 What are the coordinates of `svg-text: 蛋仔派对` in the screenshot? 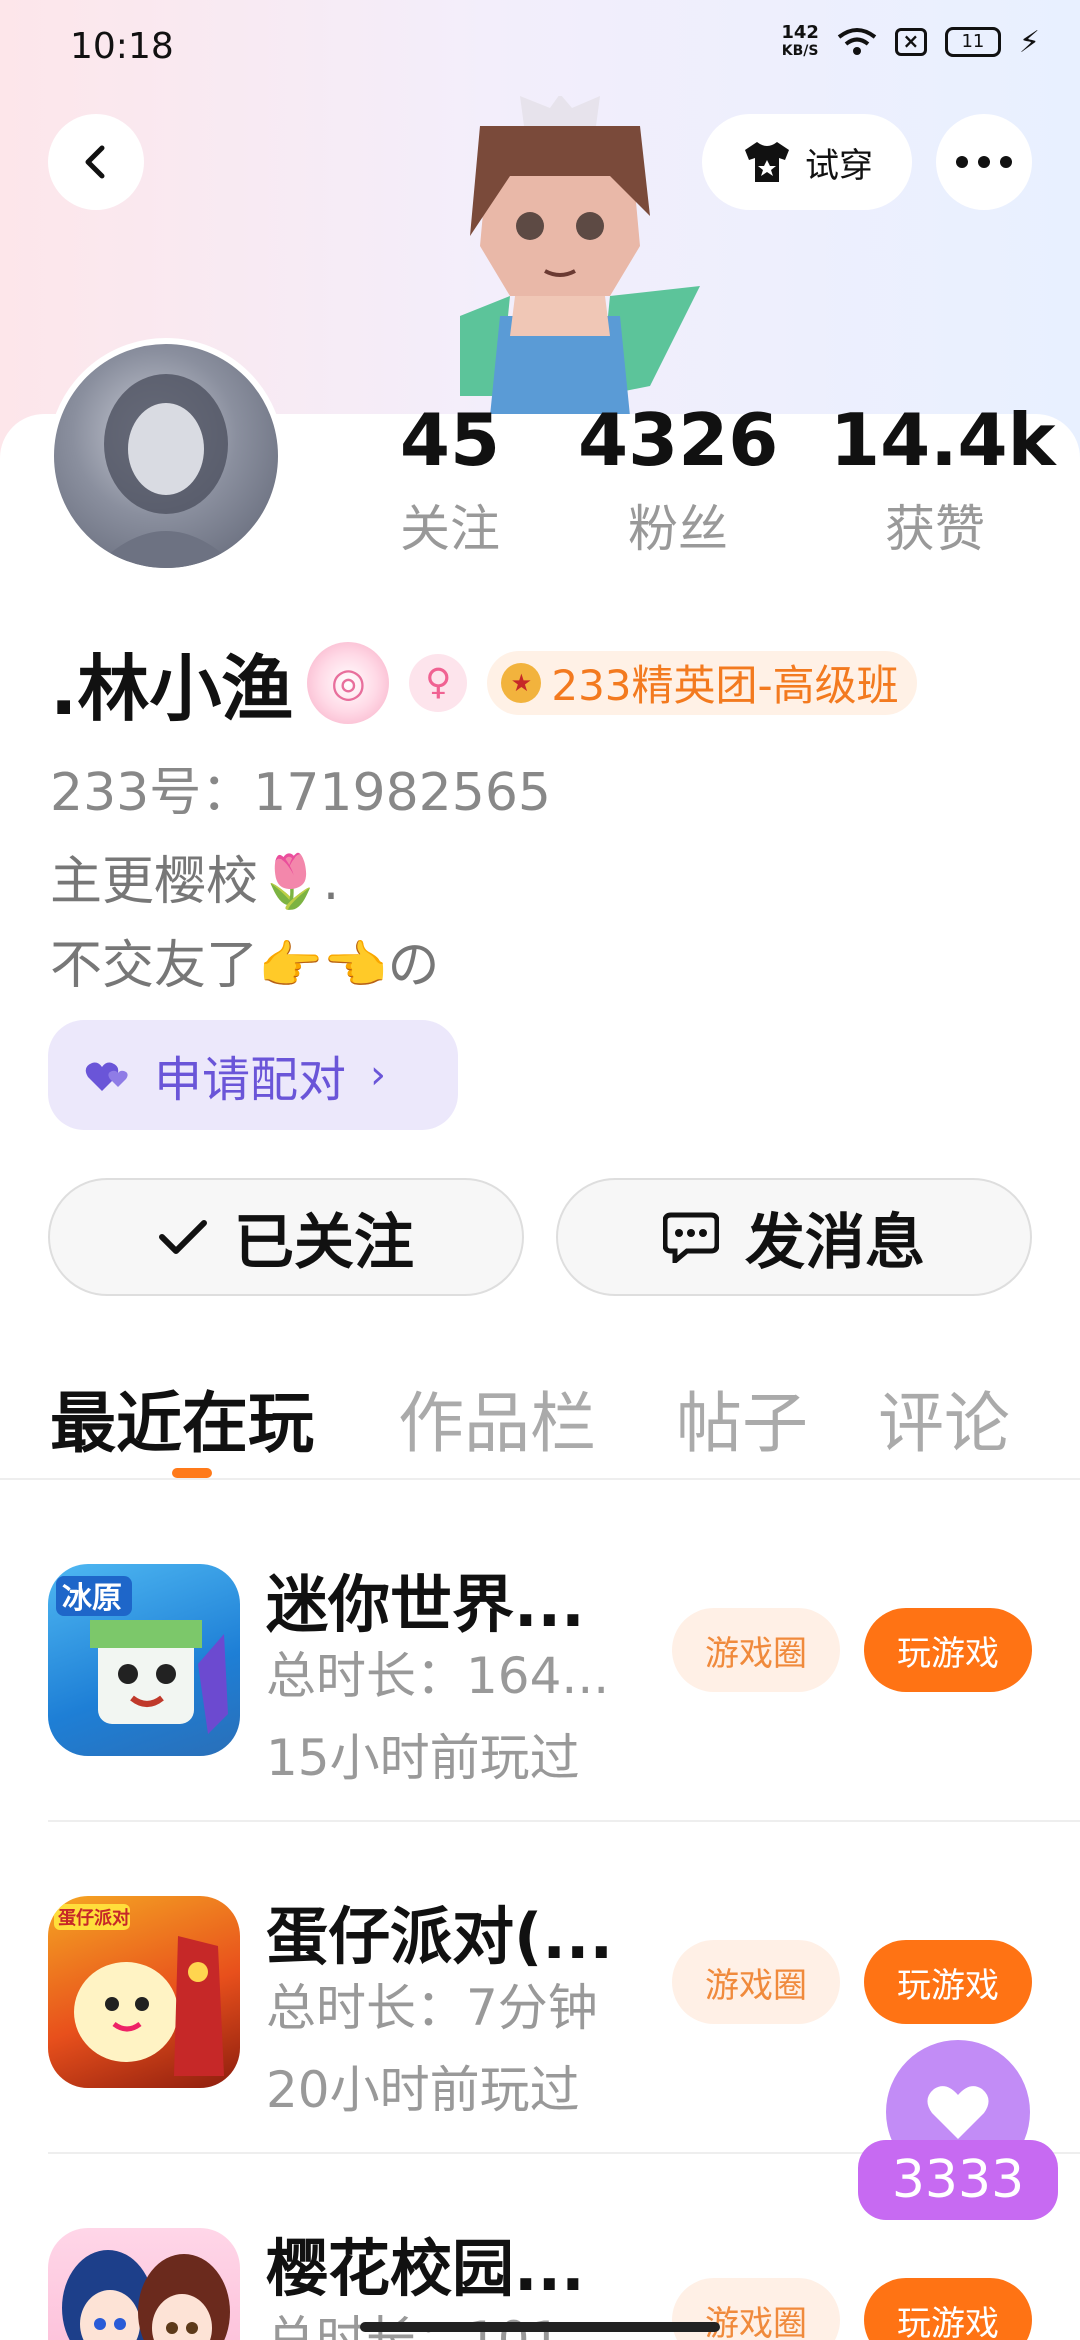 It's located at (94, 1918).